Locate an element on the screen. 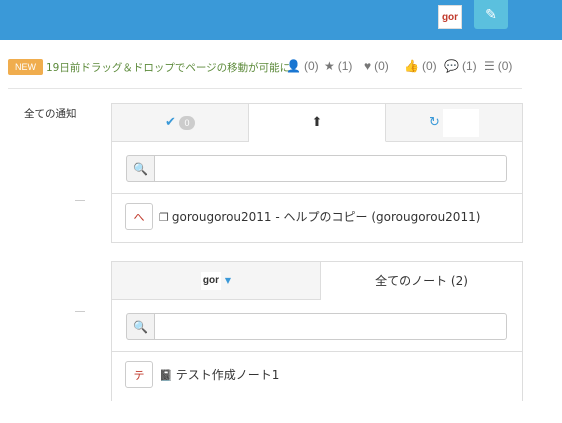 The width and height of the screenshot is (562, 423). check-icon: ✔ is located at coordinates (170, 122).